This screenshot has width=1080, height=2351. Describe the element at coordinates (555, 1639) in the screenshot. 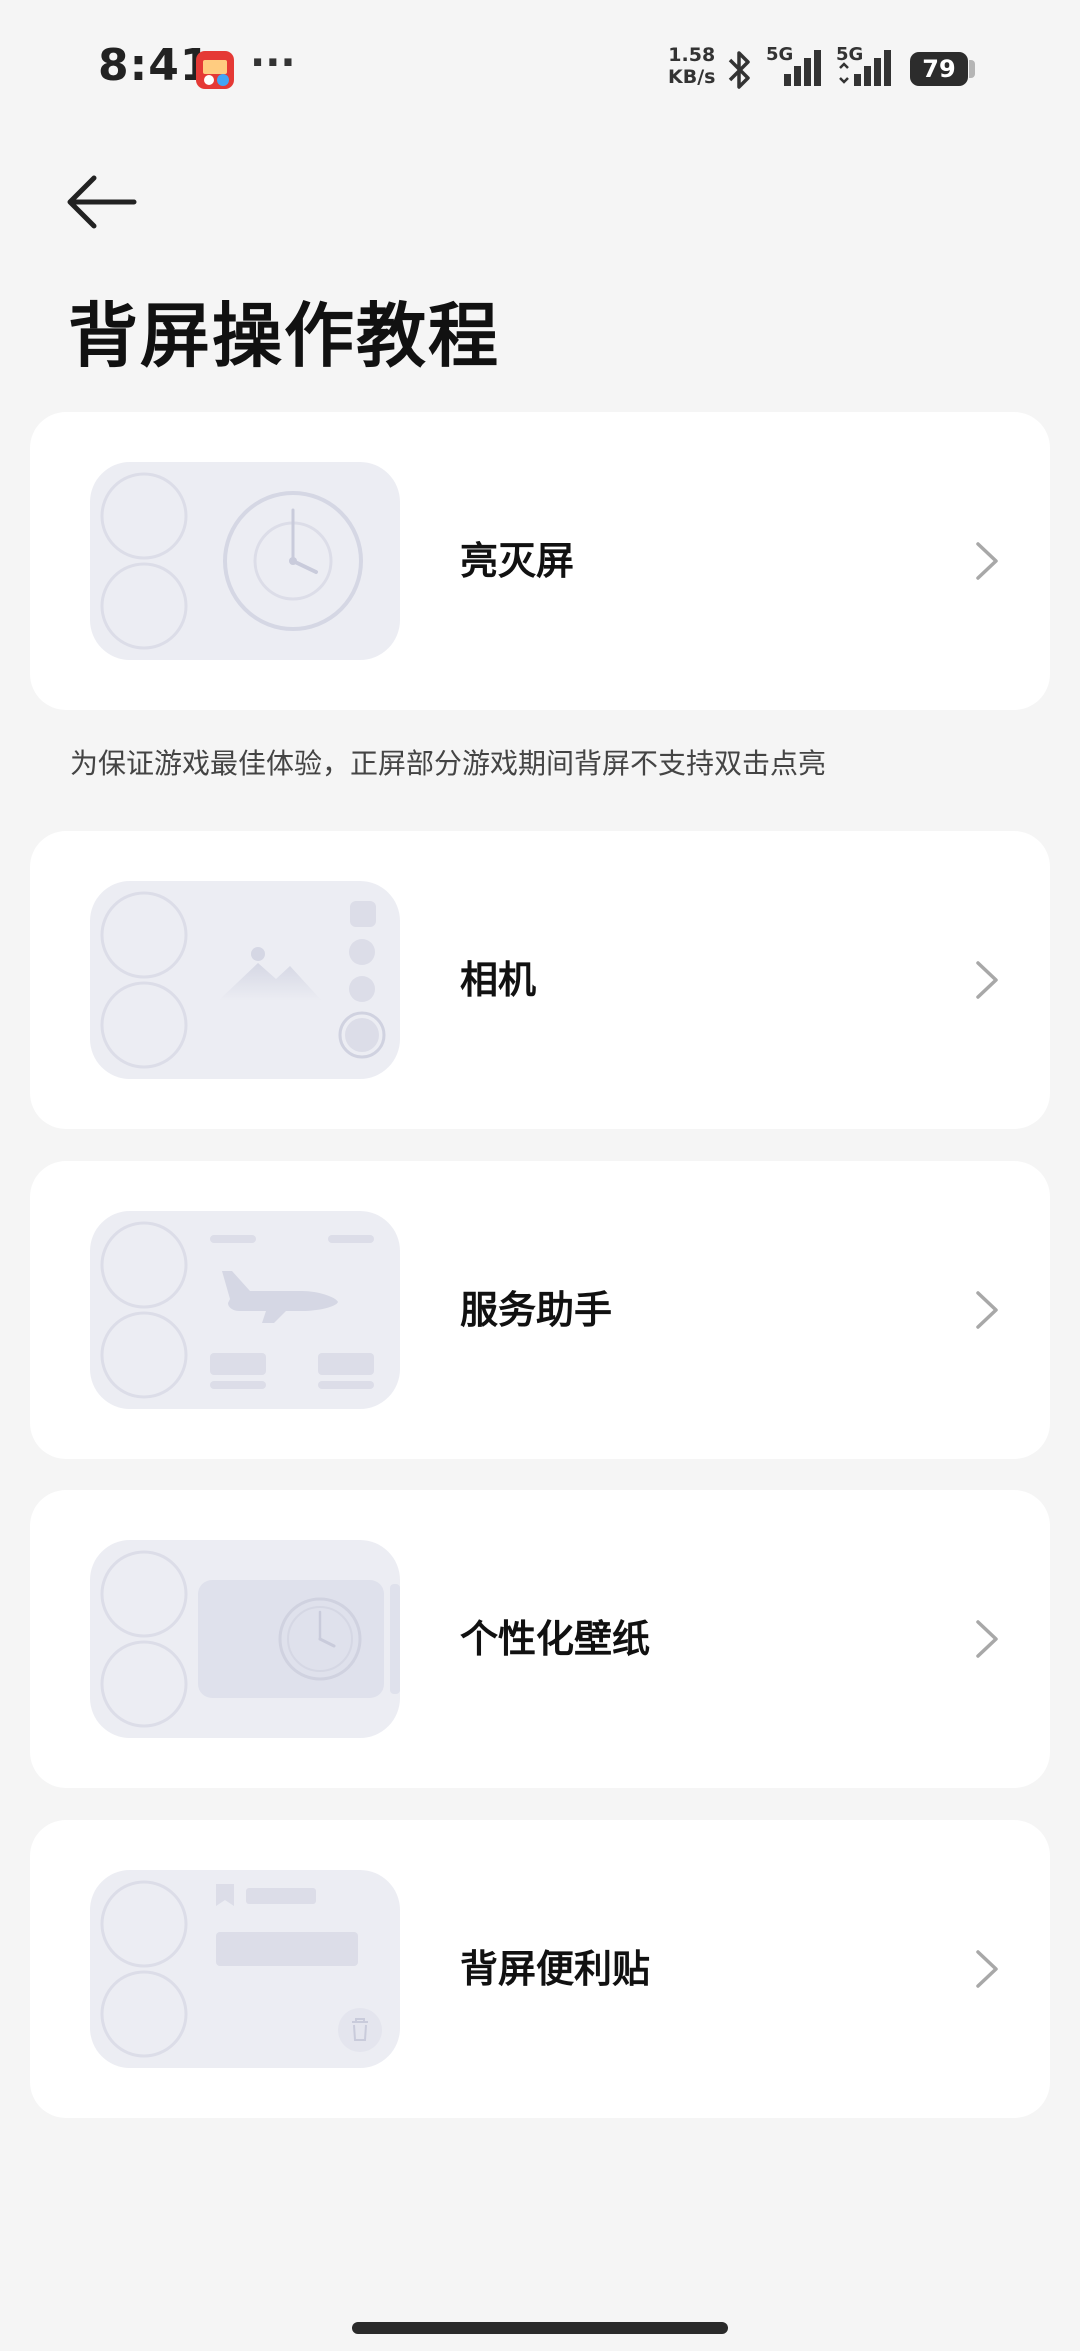

I see `card-label: 个性化壁纸` at that location.